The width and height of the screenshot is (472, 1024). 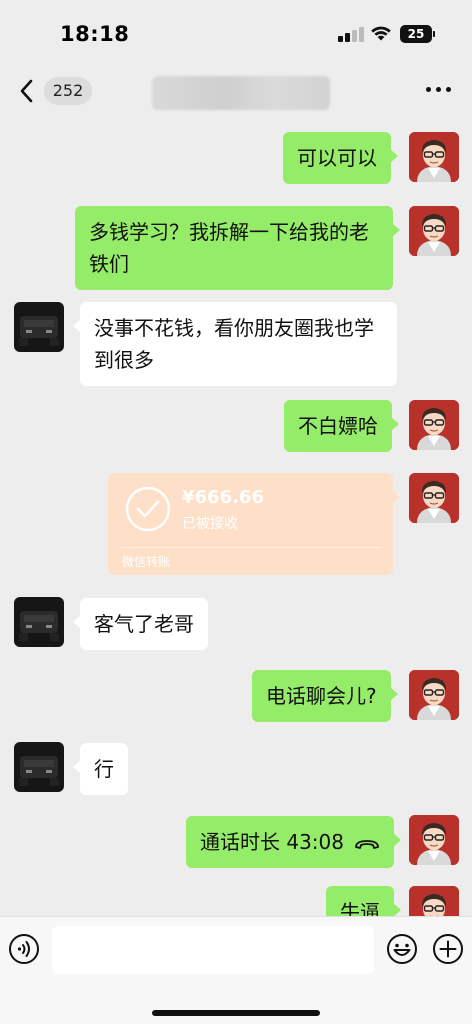 What do you see at coordinates (213, 950) in the screenshot?
I see `message-input` at bounding box center [213, 950].